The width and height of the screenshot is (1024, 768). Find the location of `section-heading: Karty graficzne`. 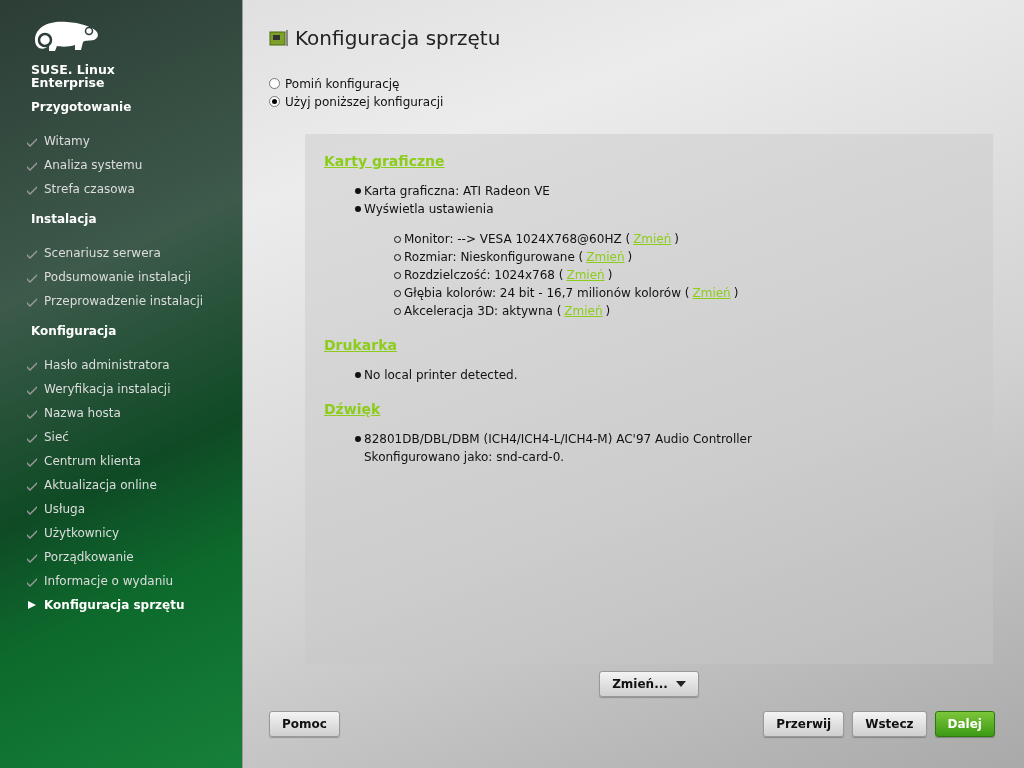

section-heading: Karty graficzne is located at coordinates (385, 161).